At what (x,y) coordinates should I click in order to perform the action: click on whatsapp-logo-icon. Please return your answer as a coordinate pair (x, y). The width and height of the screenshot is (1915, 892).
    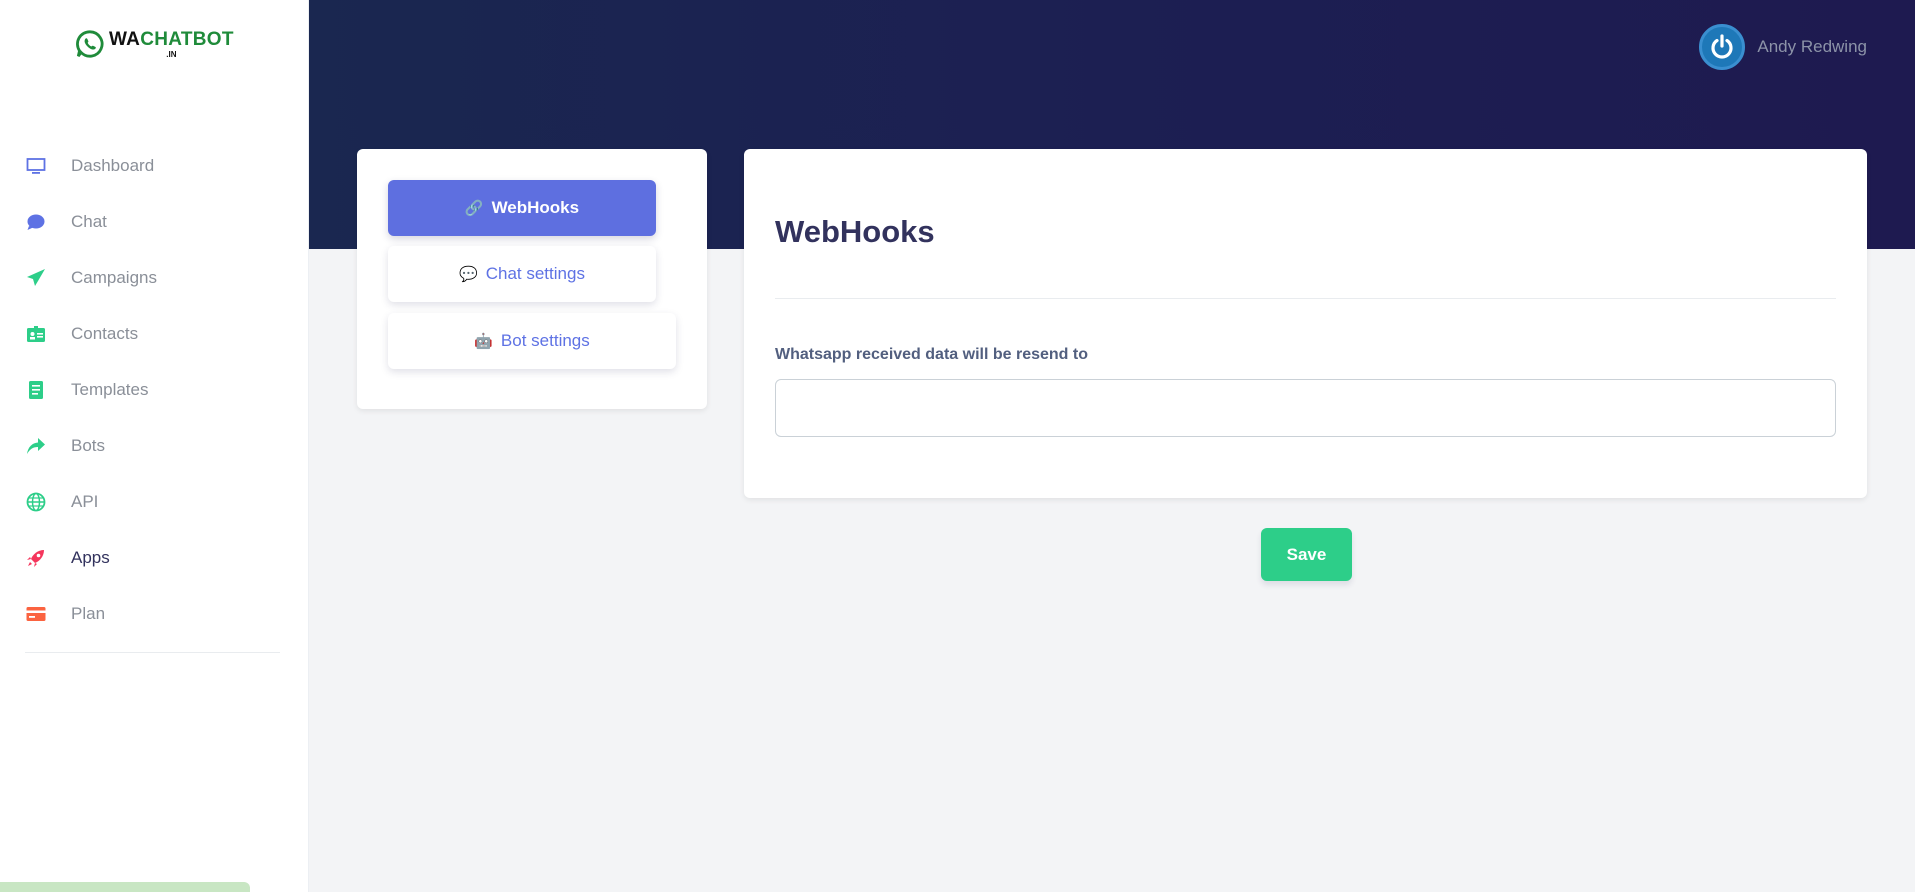
    Looking at the image, I should click on (90, 44).